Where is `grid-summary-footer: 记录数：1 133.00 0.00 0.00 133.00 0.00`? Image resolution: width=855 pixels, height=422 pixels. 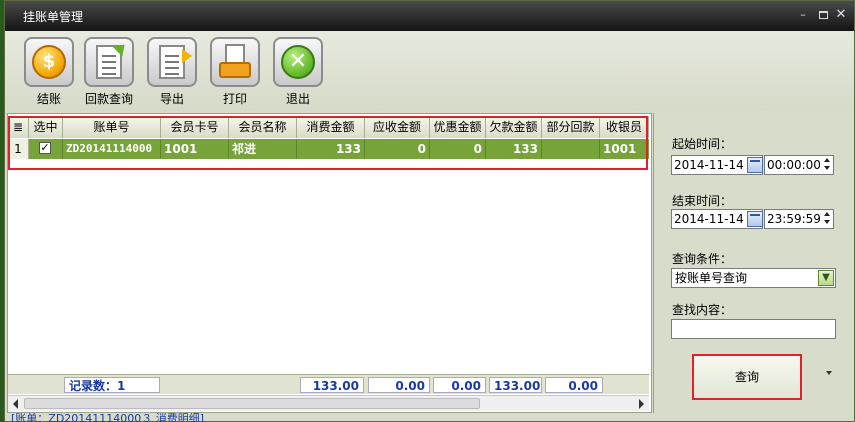
grid-summary-footer: 记录数：1 133.00 0.00 0.00 133.00 0.00 is located at coordinates (328, 384).